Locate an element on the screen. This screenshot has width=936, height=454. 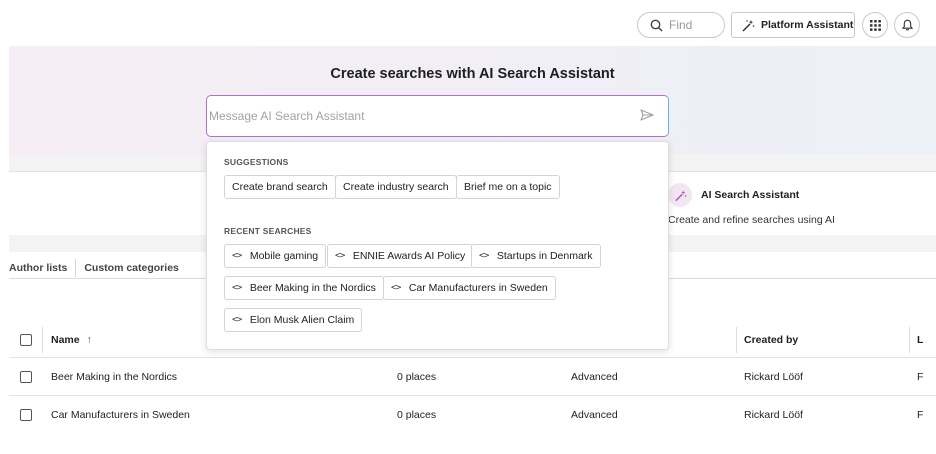
bell-icon is located at coordinates (907, 25).